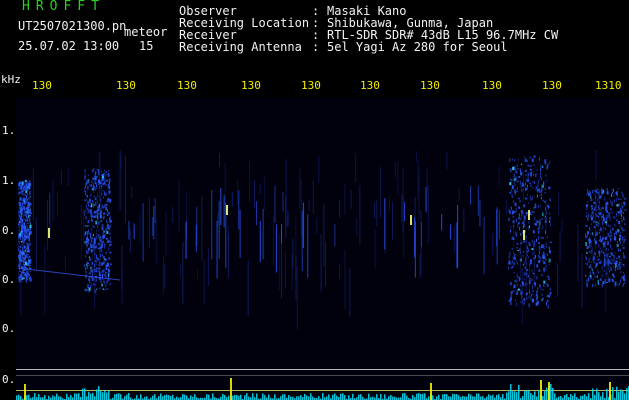 This screenshot has width=629, height=400. I want to click on echo-head, so click(529, 215).